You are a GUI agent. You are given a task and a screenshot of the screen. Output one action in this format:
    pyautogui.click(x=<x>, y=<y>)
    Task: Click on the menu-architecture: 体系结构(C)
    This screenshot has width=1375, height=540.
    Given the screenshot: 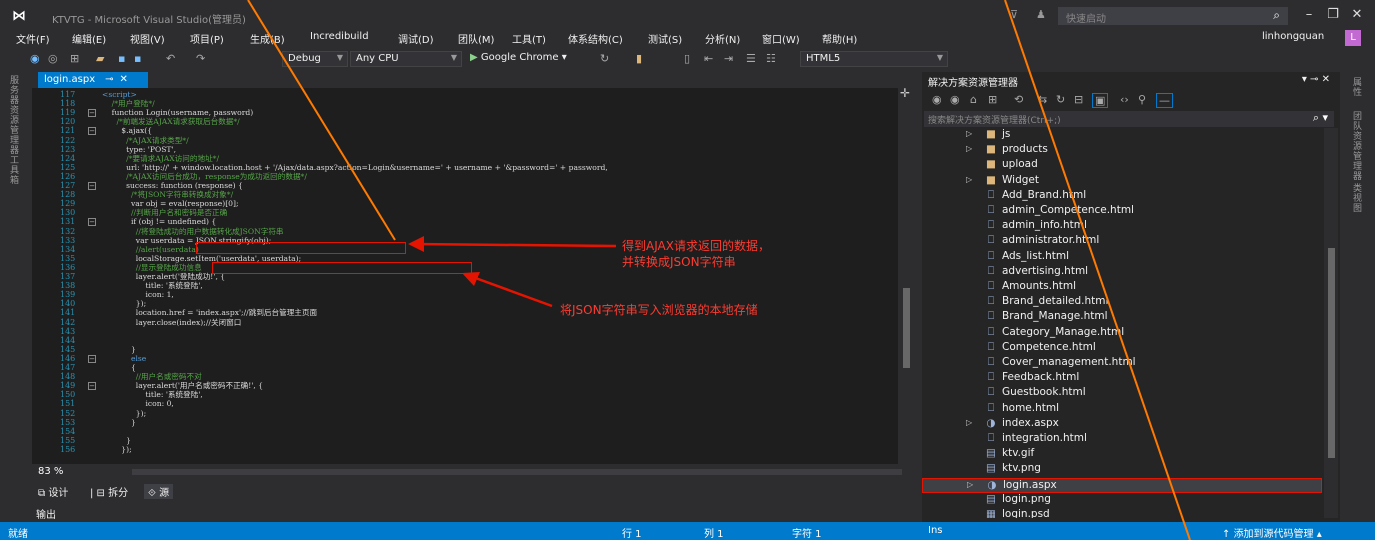 What is the action you would take?
    pyautogui.click(x=595, y=38)
    